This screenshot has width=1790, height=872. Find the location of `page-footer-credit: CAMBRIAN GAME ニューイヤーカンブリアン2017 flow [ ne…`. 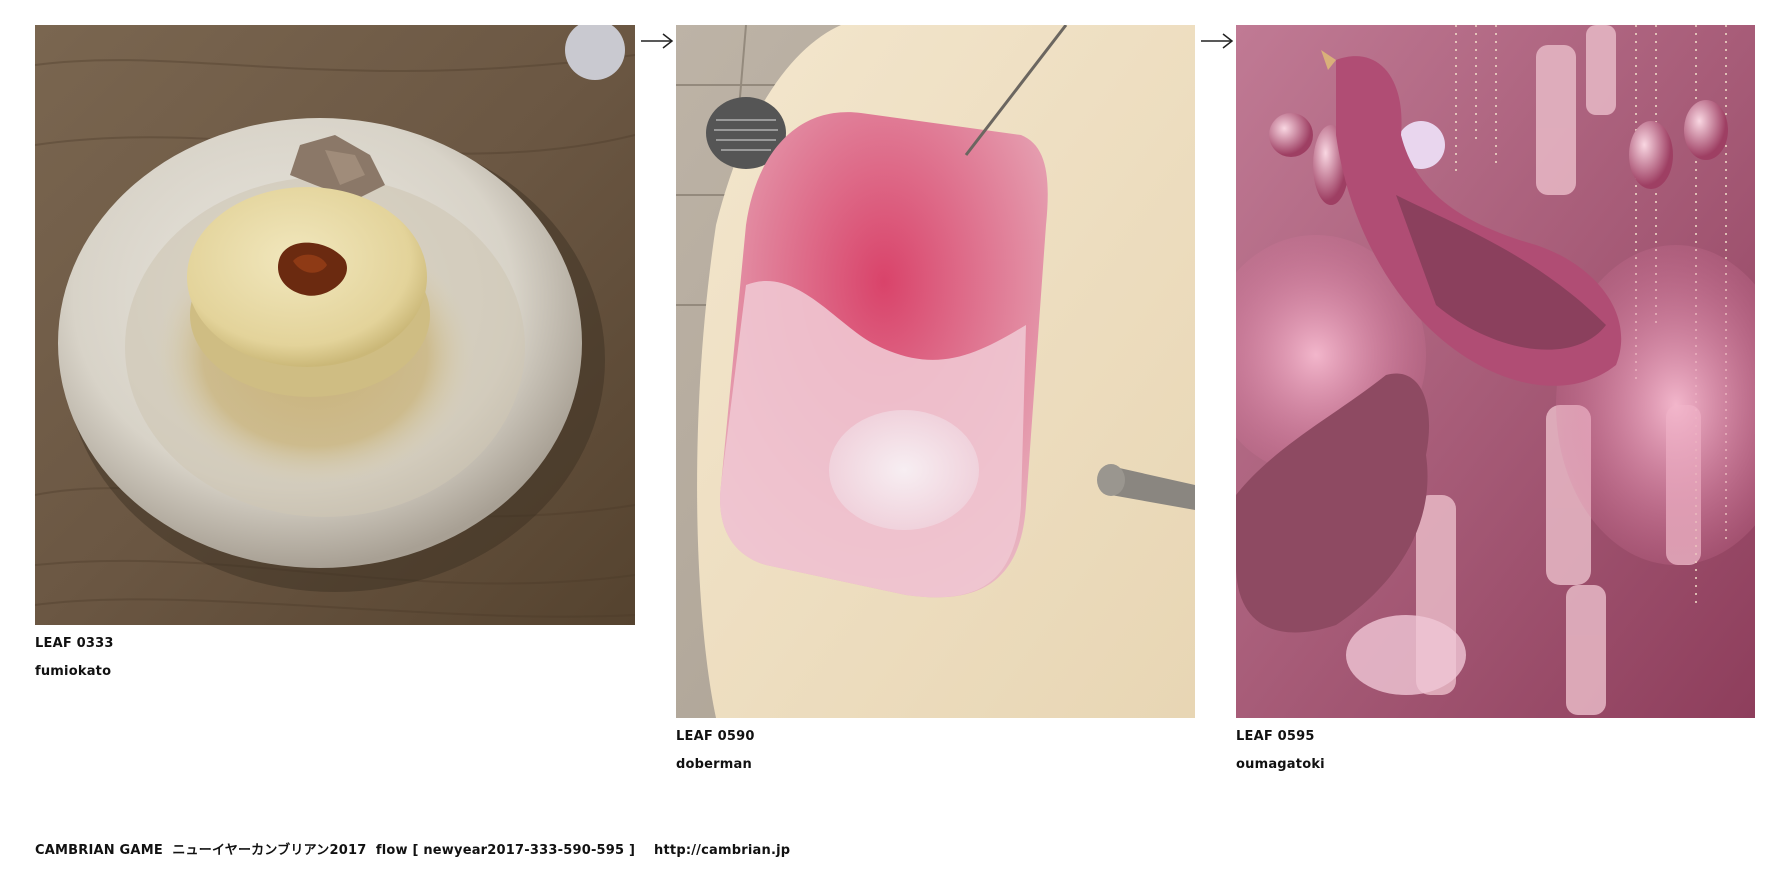

page-footer-credit: CAMBRIAN GAME ニューイヤーカンブリアン2017 flow [ ne… is located at coordinates (412, 848).